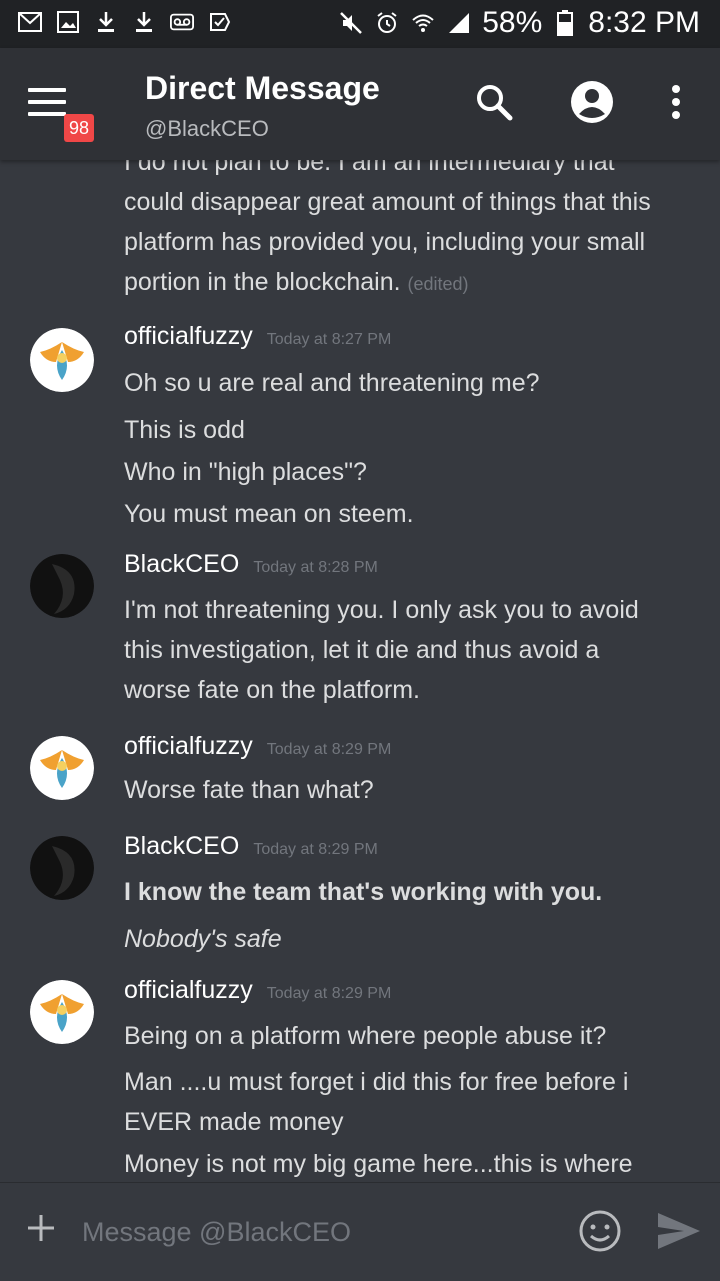 This screenshot has height=1281, width=720. I want to click on clock: 8:32 PM, so click(644, 22).